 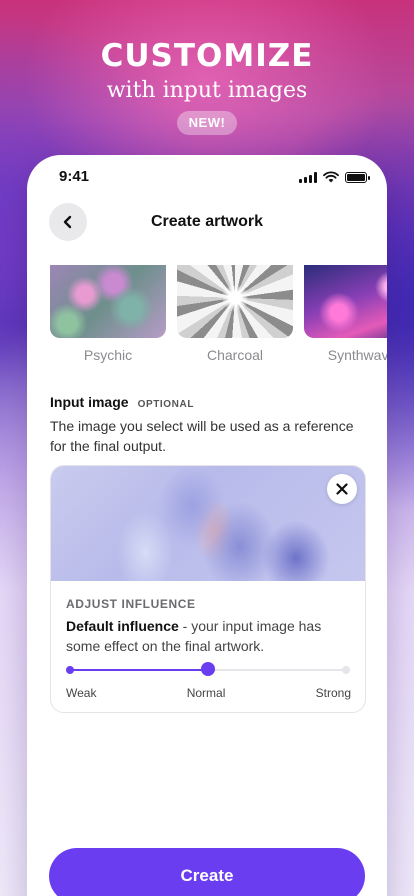 What do you see at coordinates (207, 56) in the screenshot?
I see `hero-title: CUSTOMIZE` at bounding box center [207, 56].